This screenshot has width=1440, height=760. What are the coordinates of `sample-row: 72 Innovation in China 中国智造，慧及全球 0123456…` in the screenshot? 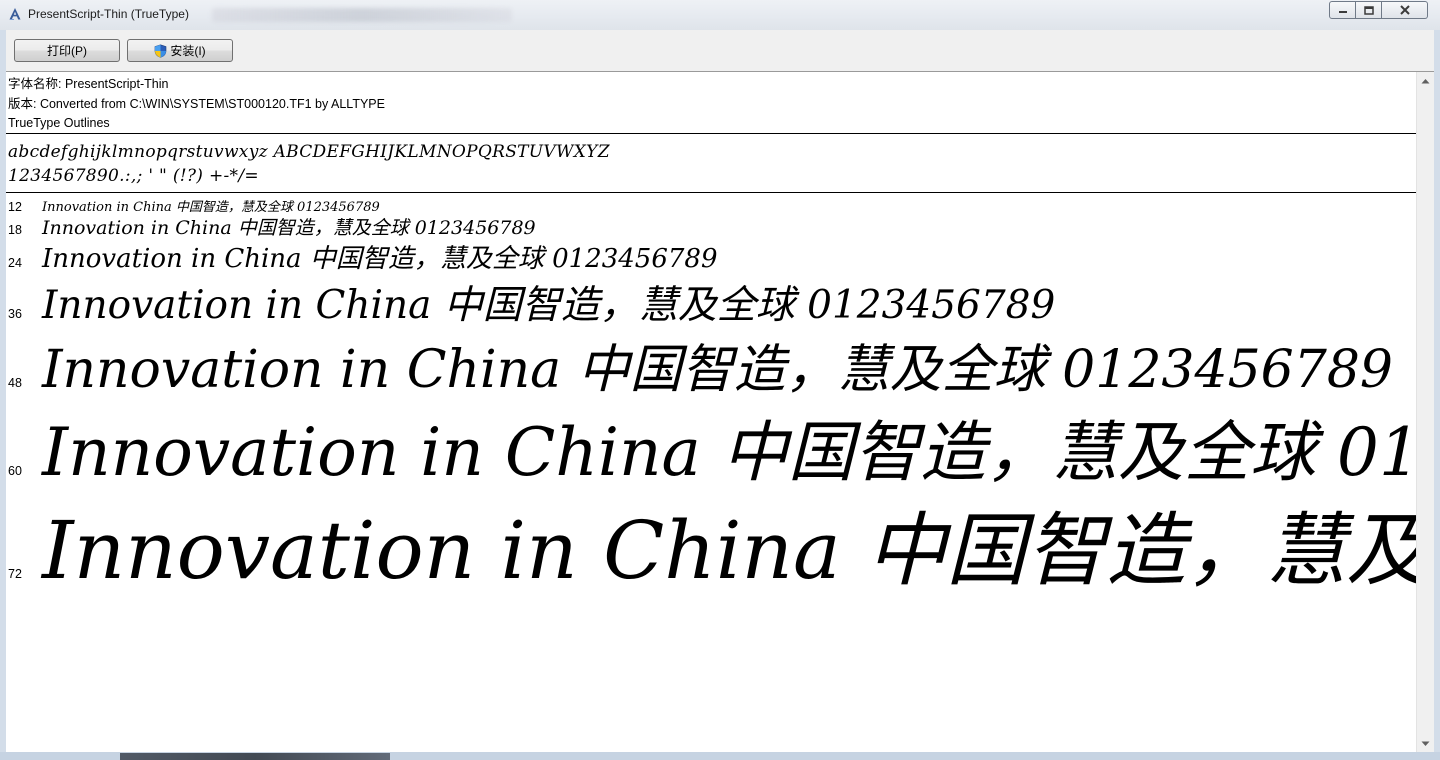 It's located at (711, 544).